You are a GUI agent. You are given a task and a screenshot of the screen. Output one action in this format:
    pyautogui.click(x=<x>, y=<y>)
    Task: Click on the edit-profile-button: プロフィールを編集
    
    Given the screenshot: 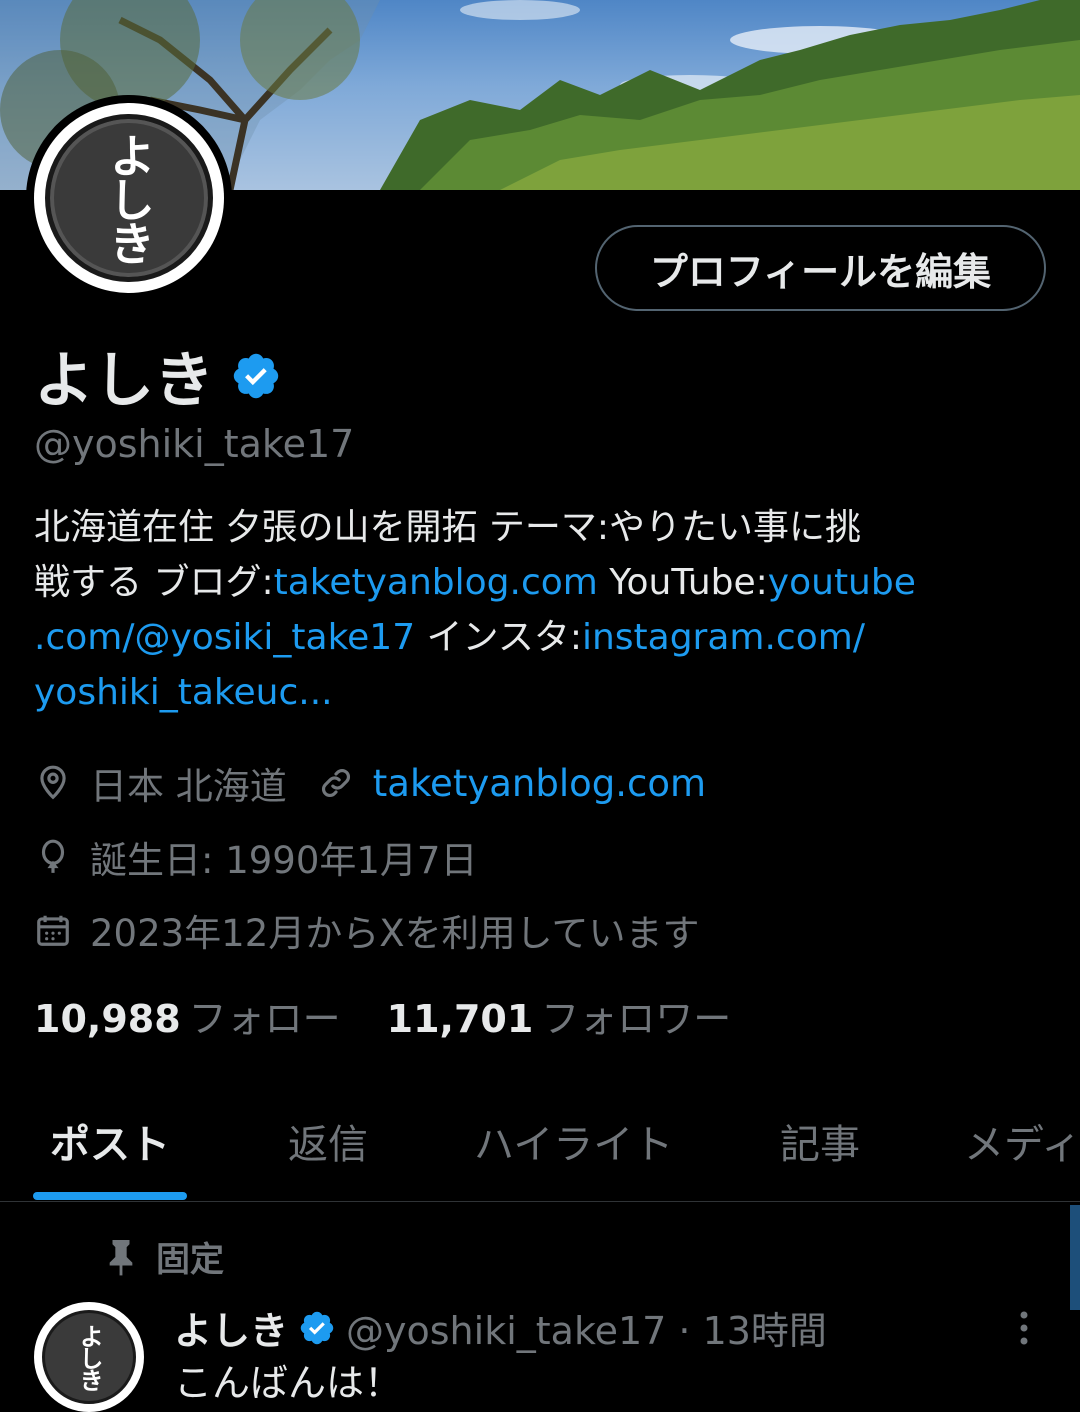 What is the action you would take?
    pyautogui.click(x=820, y=268)
    